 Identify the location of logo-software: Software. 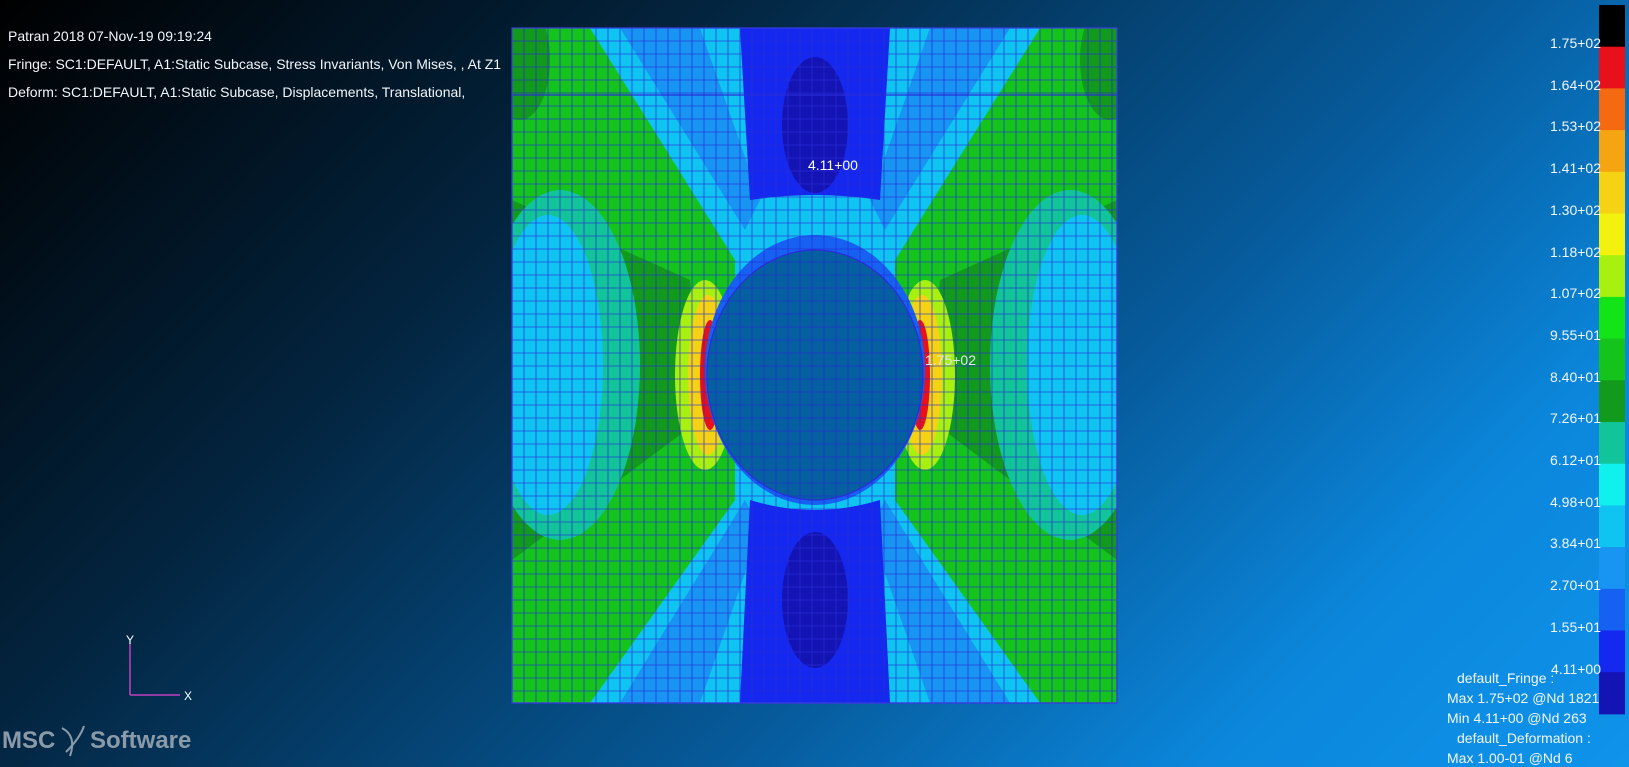
(140, 740).